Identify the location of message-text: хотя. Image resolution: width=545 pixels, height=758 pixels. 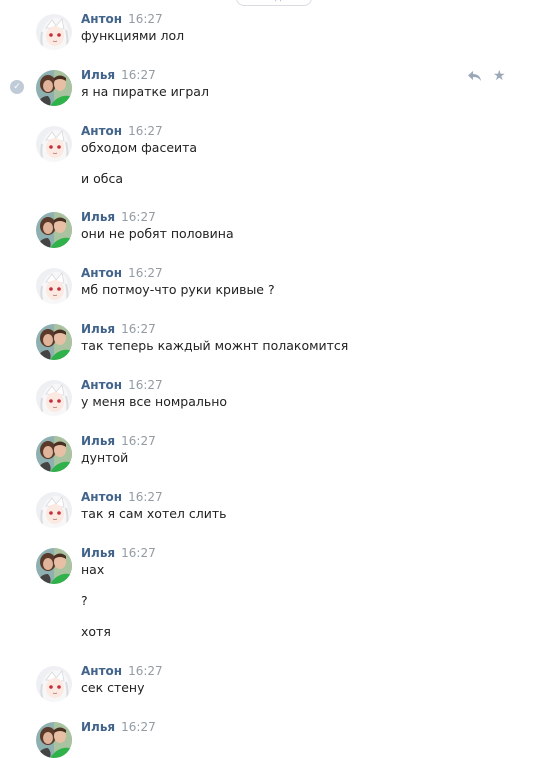
(96, 631).